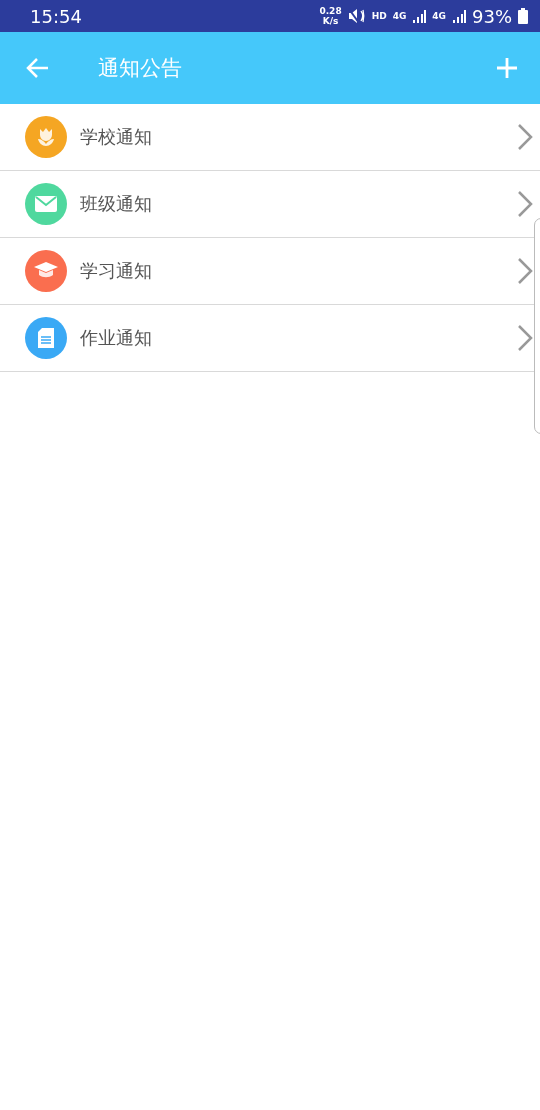 The width and height of the screenshot is (540, 1110). I want to click on notice-category-item: 作业通知, so click(266, 338).